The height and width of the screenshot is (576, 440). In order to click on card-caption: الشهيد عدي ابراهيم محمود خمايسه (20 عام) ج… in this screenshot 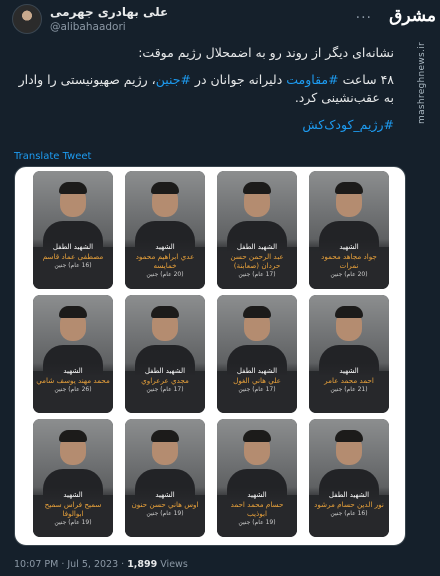, I will do `click(165, 264)`.